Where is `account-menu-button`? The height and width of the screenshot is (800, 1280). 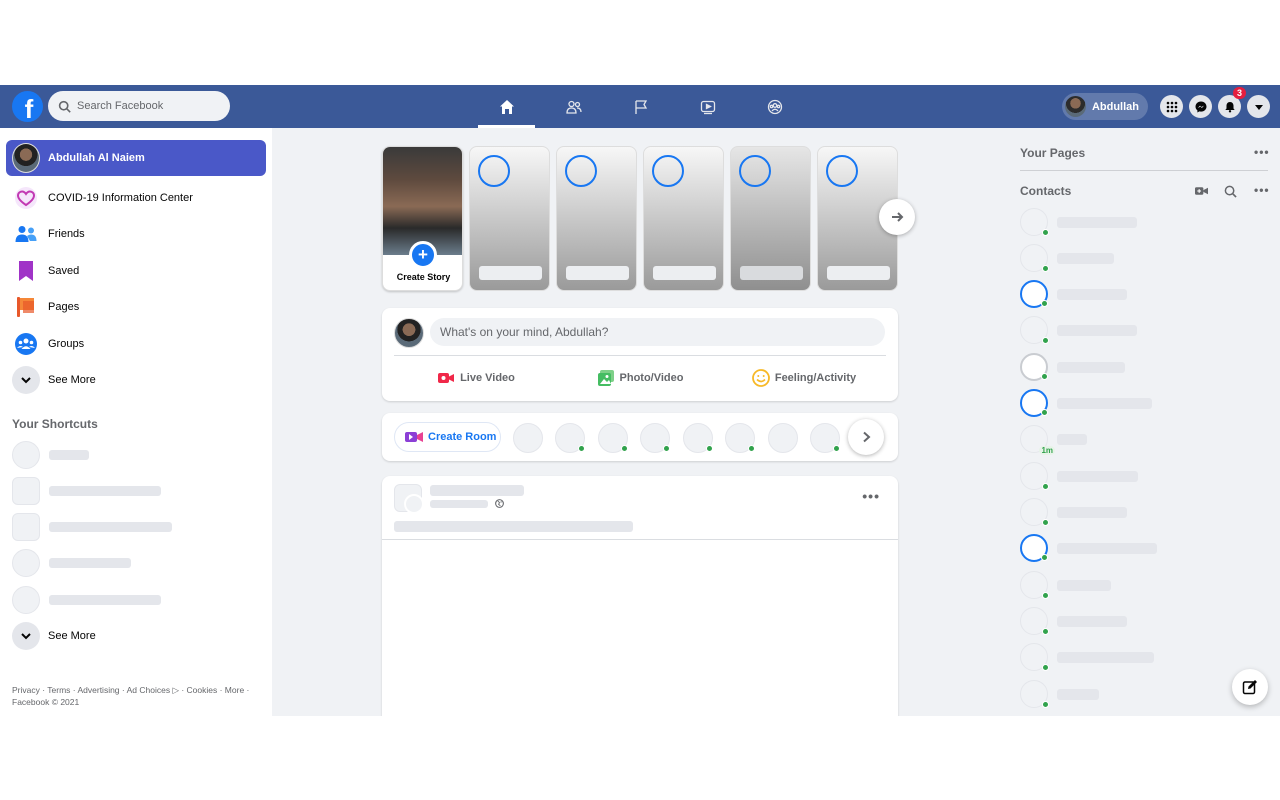
account-menu-button is located at coordinates (1258, 106).